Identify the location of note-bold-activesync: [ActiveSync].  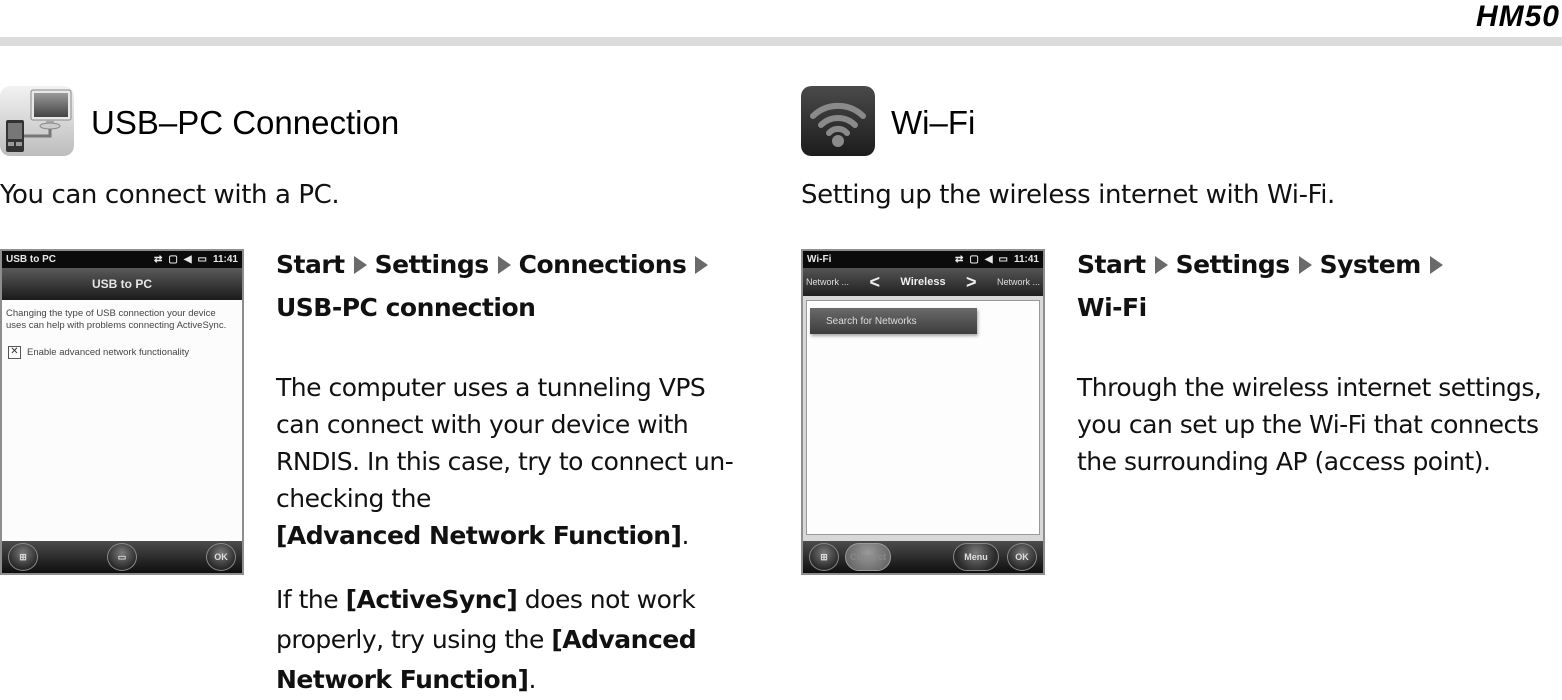
(431, 599).